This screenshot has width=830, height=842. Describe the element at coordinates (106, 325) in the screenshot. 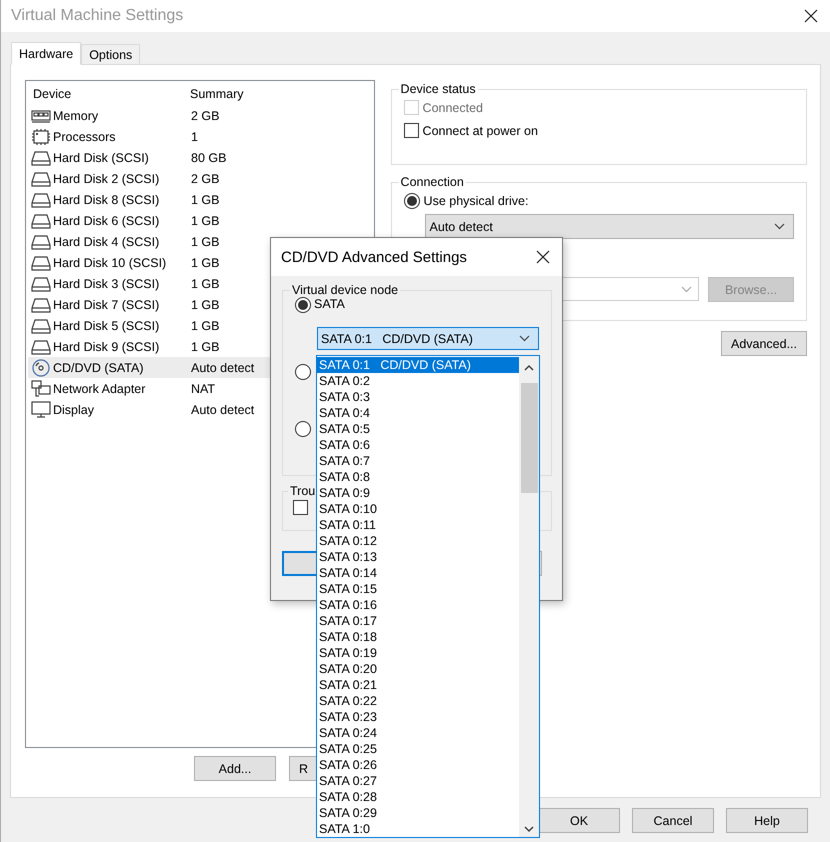

I see `device-name: Hard Disk 5 (SCSI)` at that location.